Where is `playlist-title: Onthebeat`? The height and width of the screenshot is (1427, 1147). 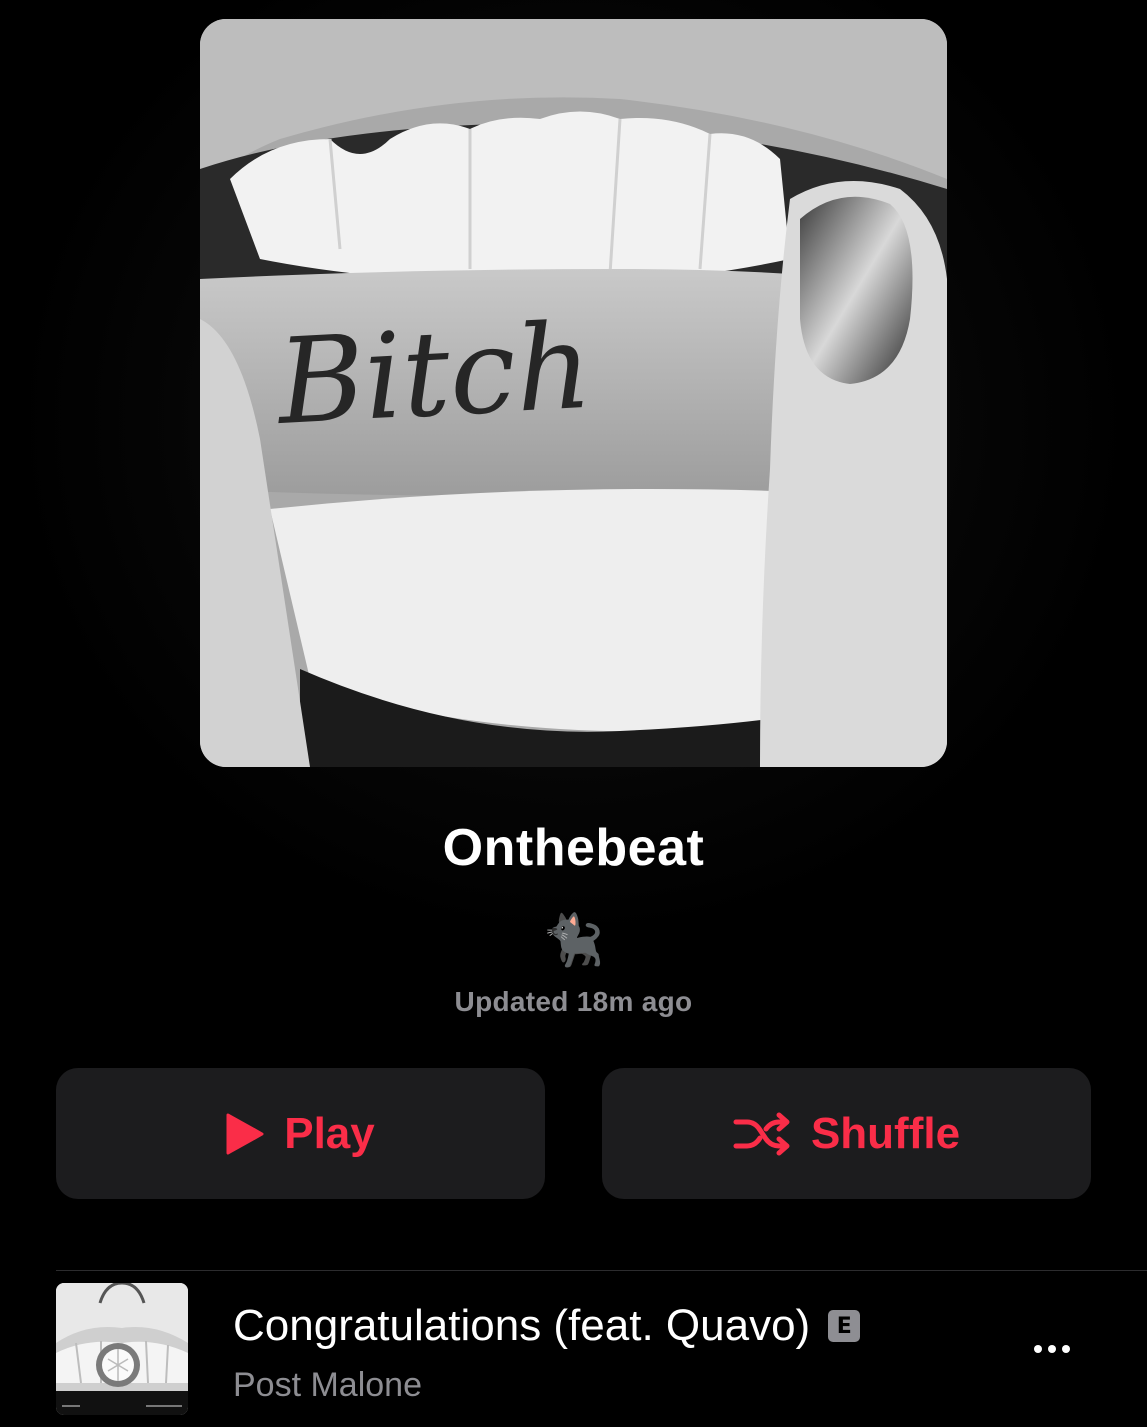
playlist-title: Onthebeat is located at coordinates (573, 848).